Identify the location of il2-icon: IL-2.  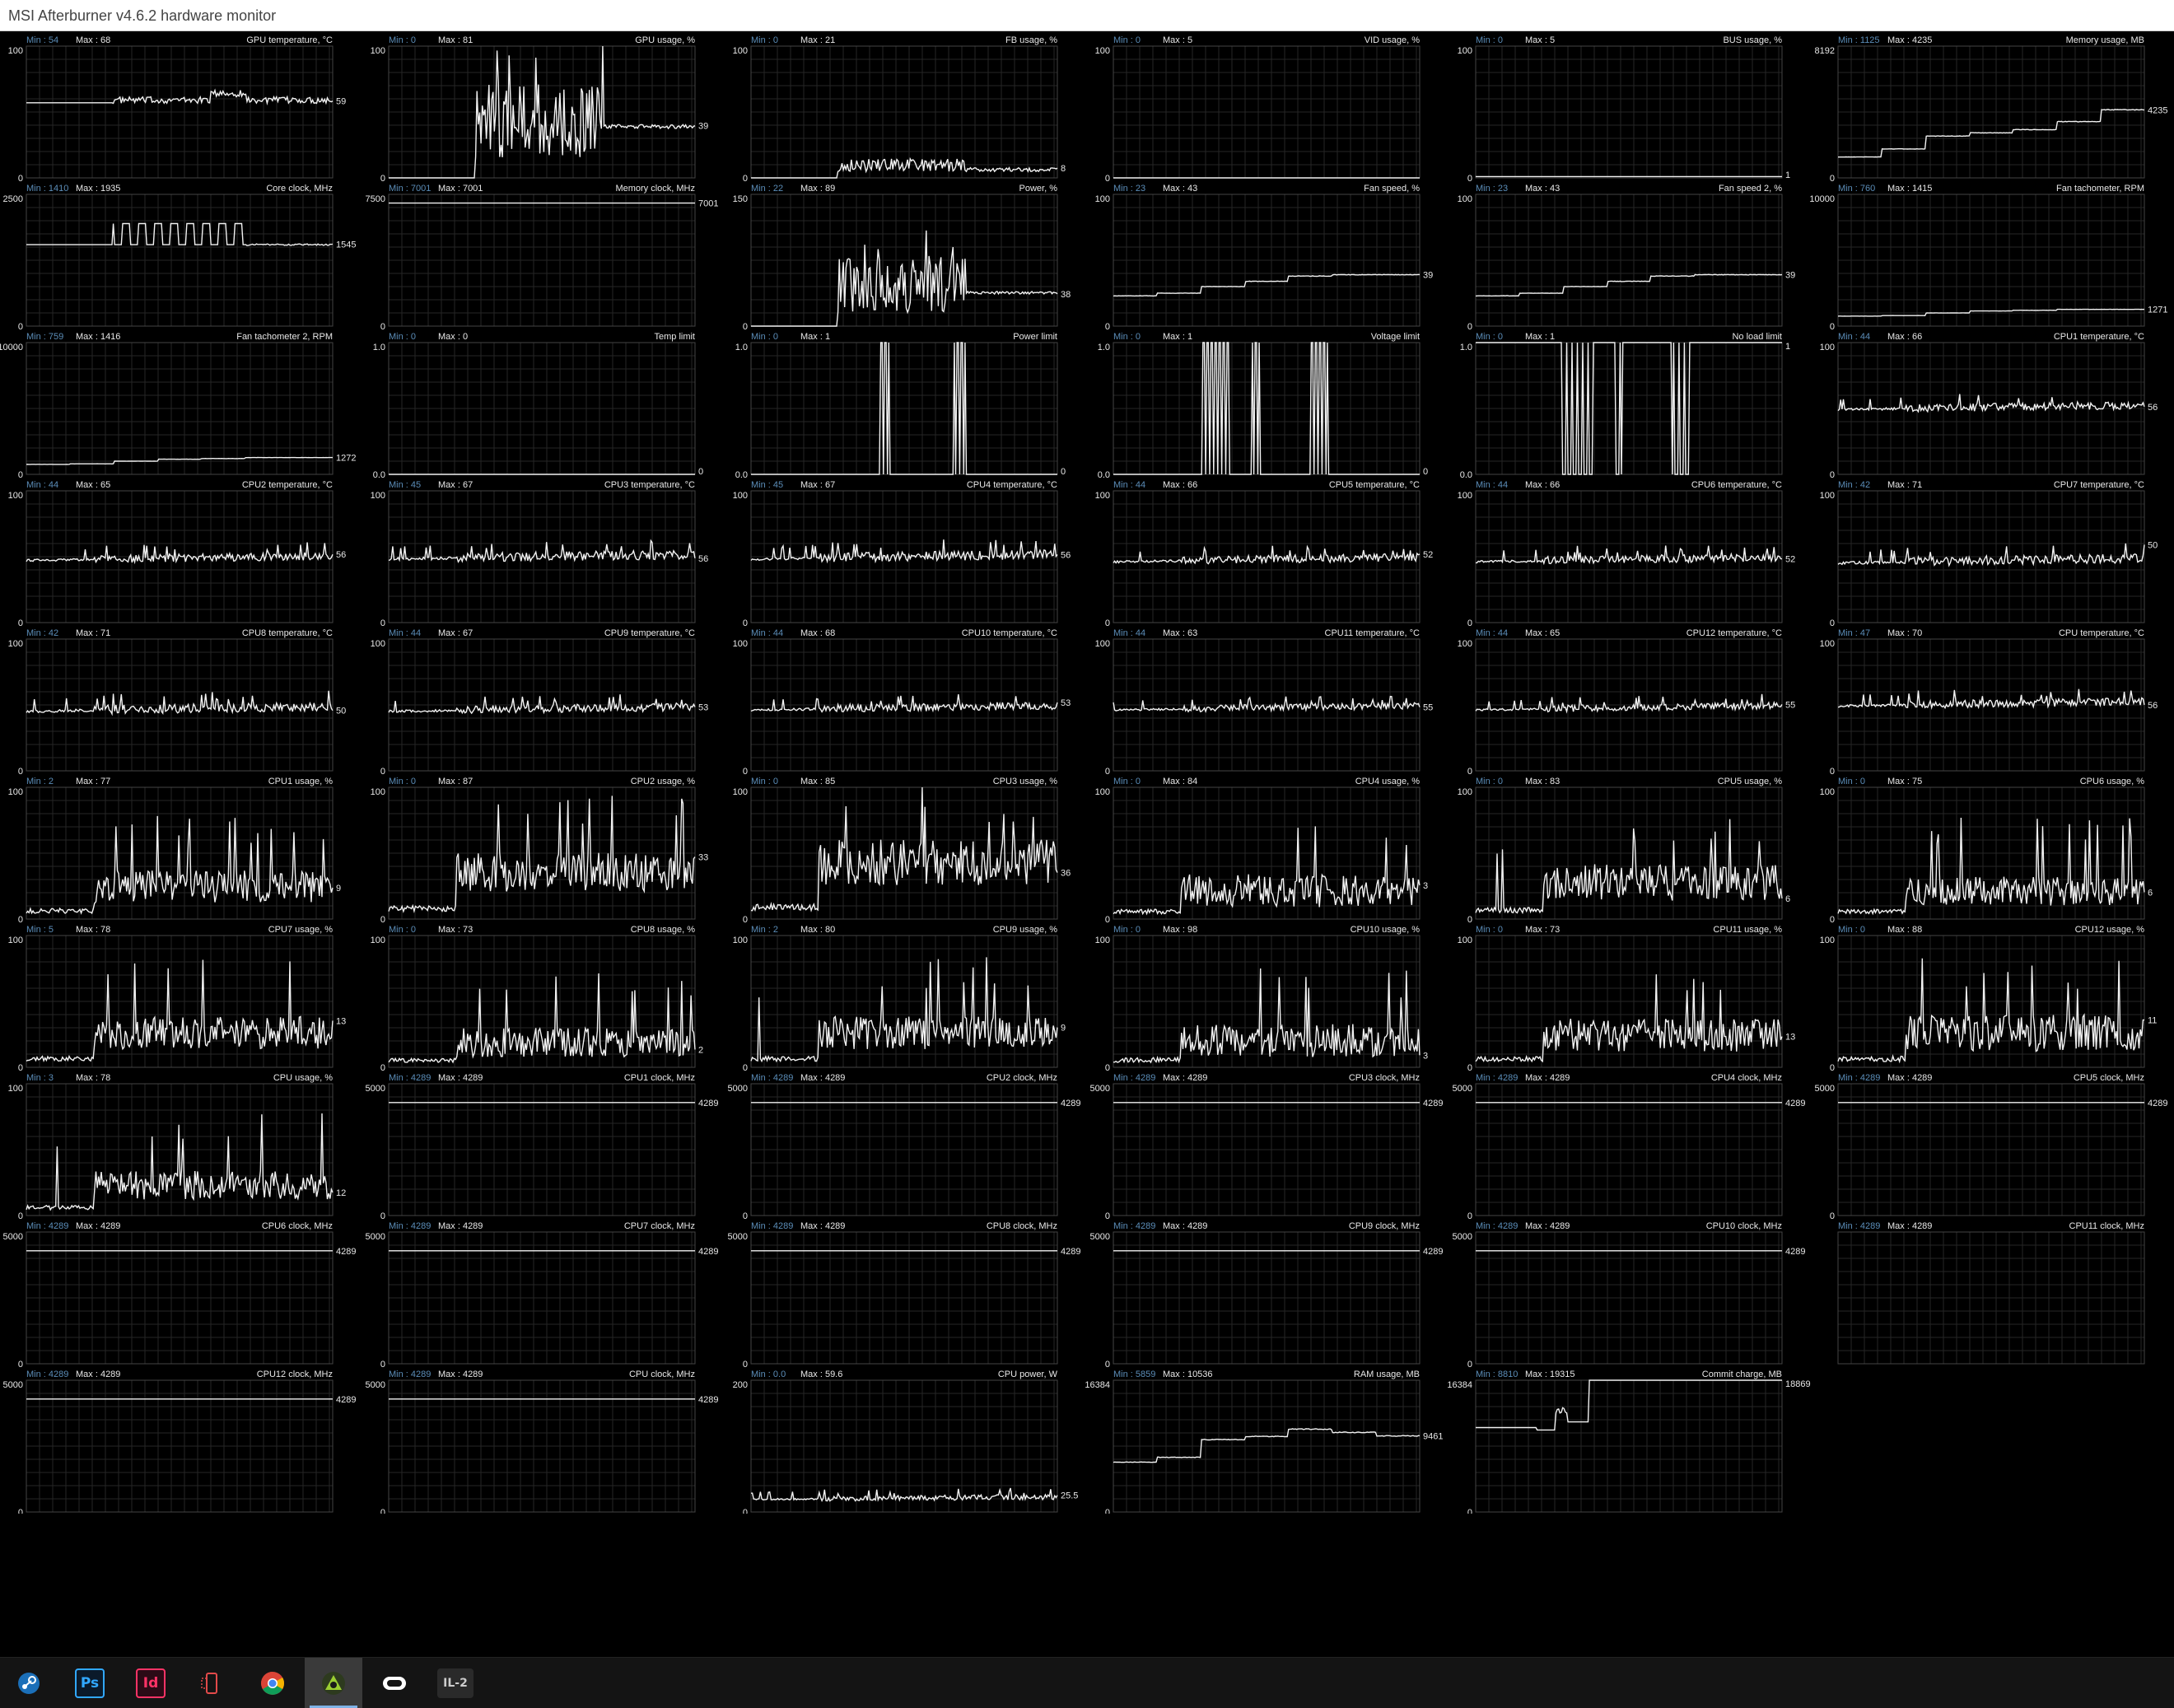
(455, 1683).